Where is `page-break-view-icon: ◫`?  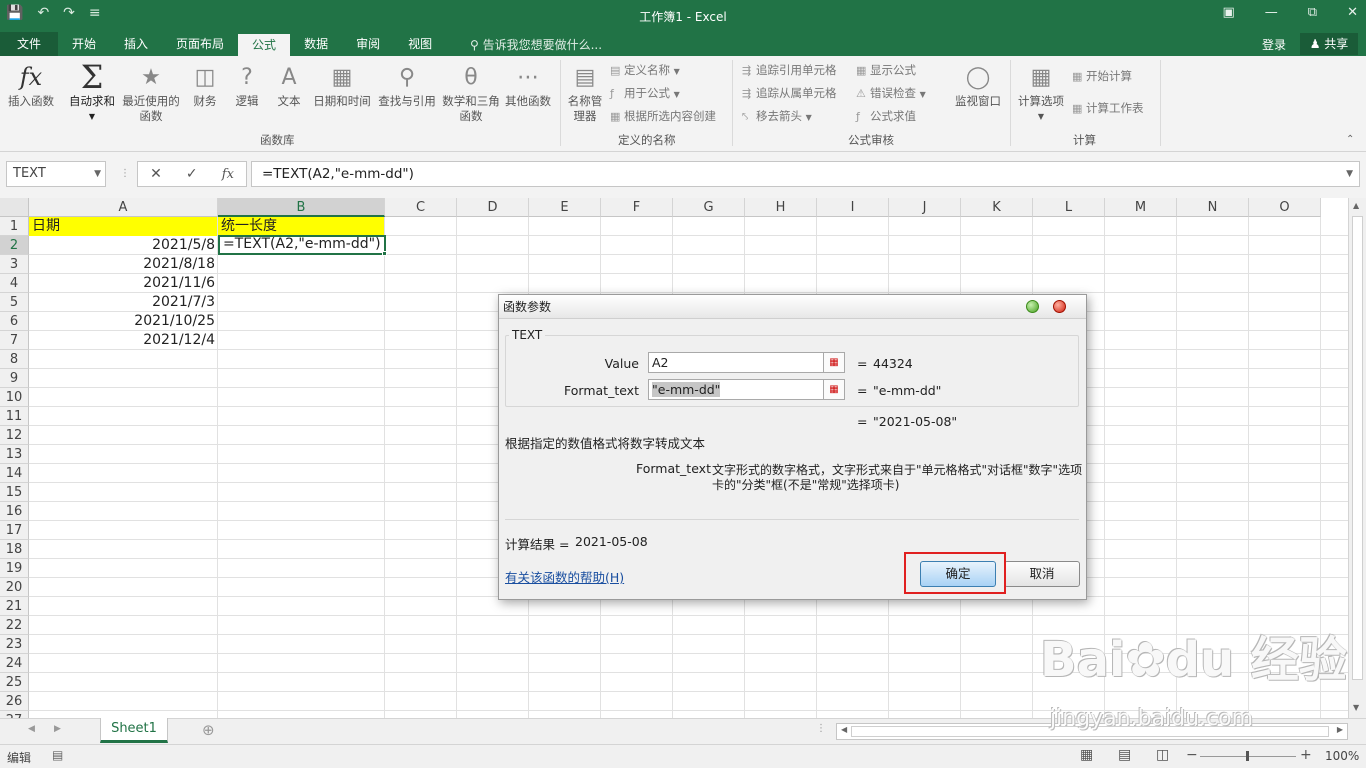 page-break-view-icon: ◫ is located at coordinates (1162, 755).